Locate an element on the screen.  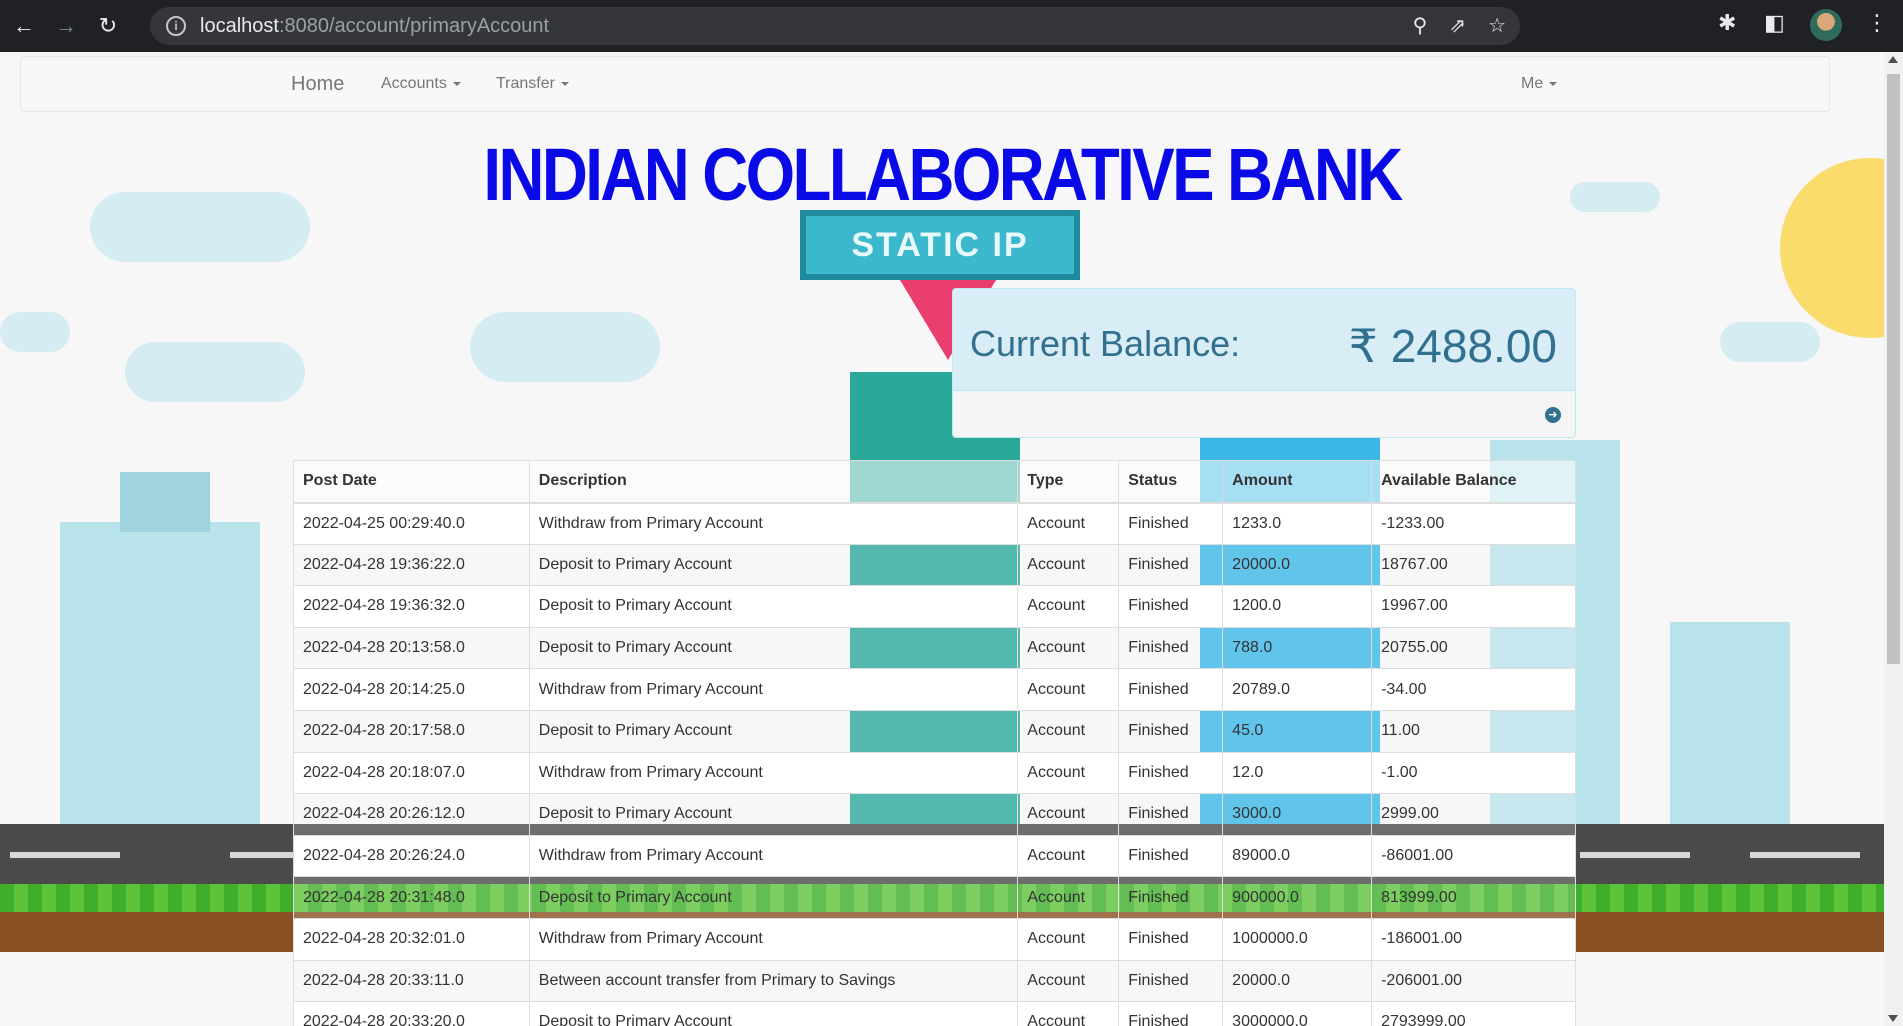
cell-post-date: 2022-04-28 19:36:32.0 is located at coordinates (411, 606).